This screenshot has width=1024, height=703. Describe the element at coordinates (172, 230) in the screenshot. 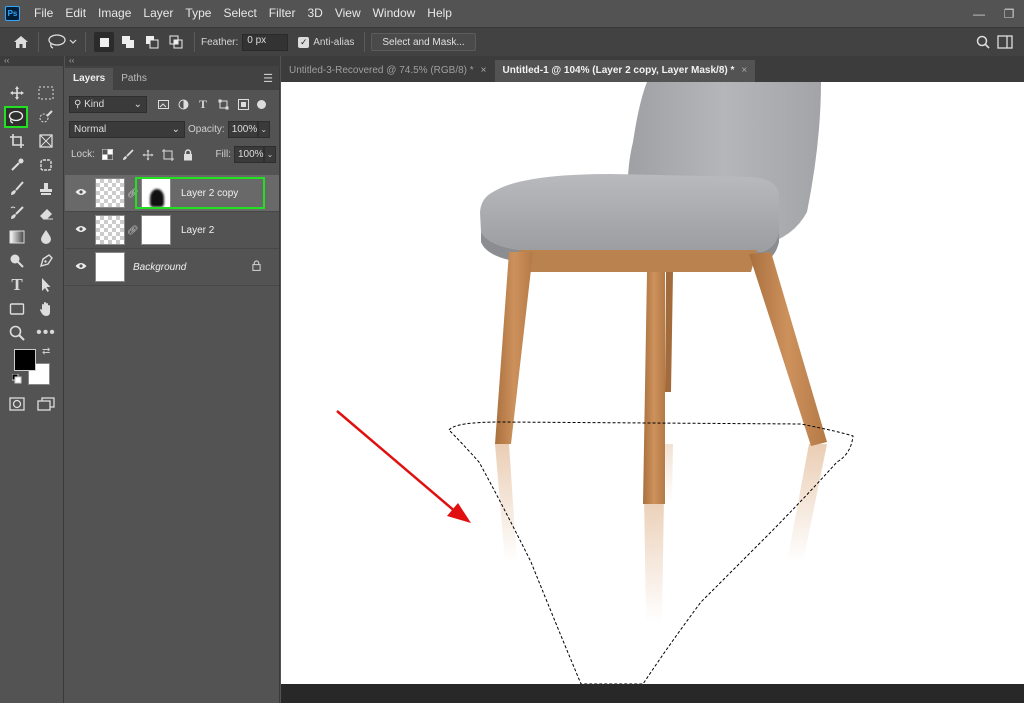

I see `layer-row-layer-2: 🔗︎ Layer 2` at that location.